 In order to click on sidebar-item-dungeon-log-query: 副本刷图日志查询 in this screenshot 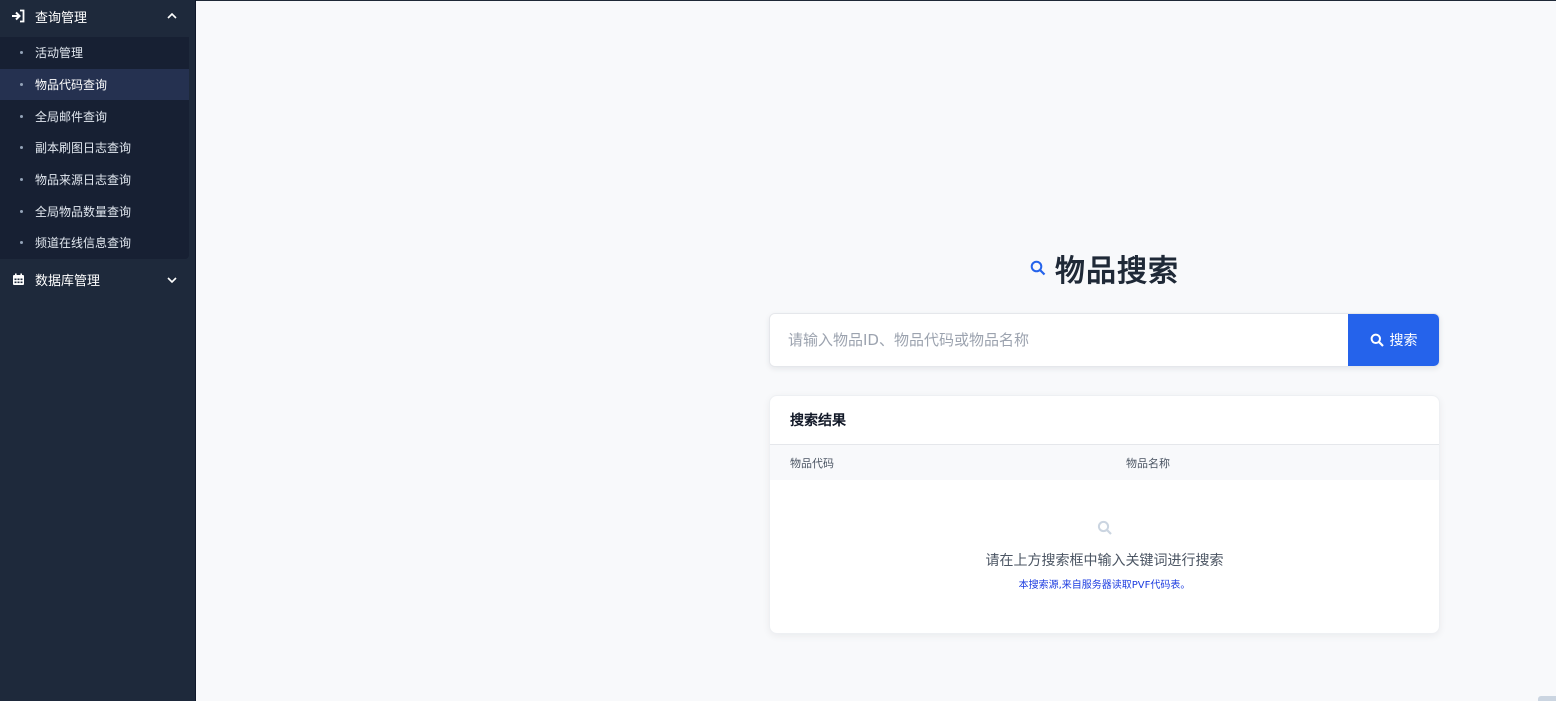, I will do `click(94, 148)`.